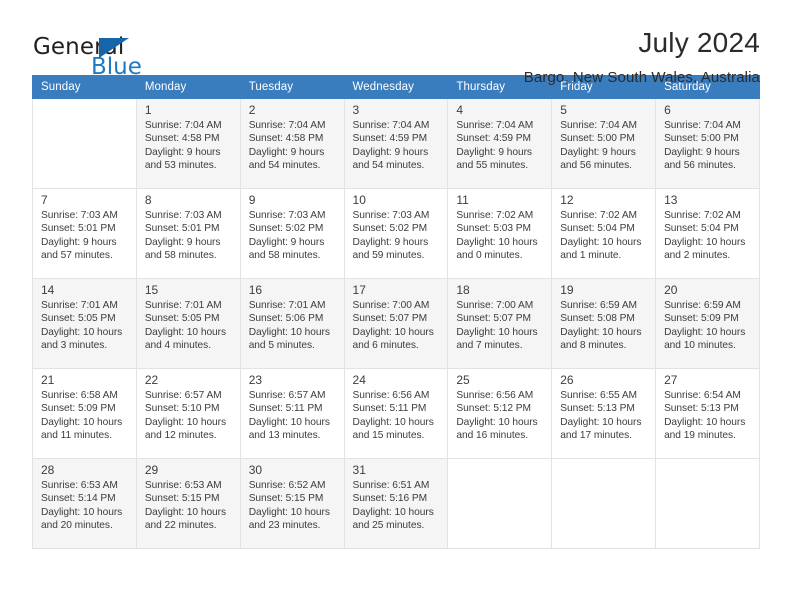 The height and width of the screenshot is (612, 792). Describe the element at coordinates (701, 229) in the screenshot. I see `sunset-text: Sunset: 5:04 PM` at that location.